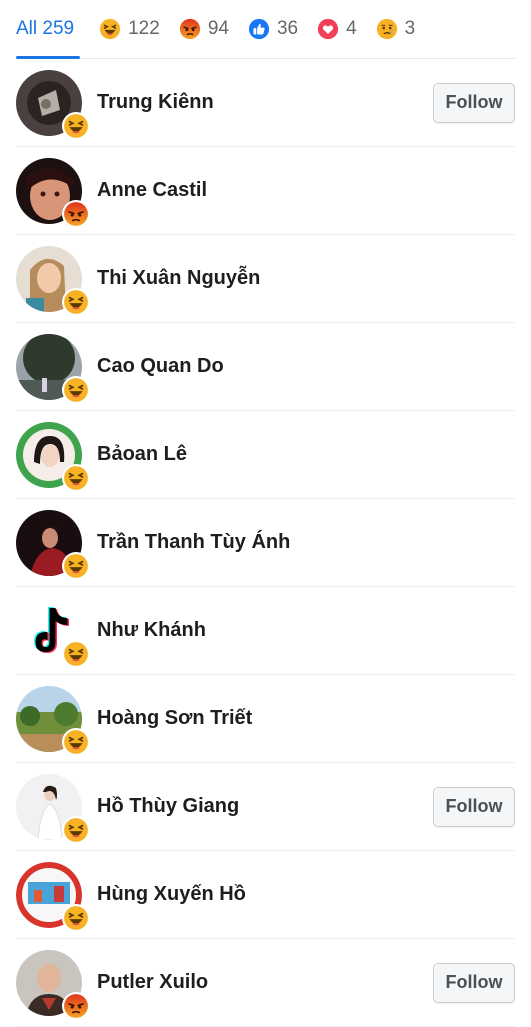 This screenshot has height=1027, width=531. Describe the element at coordinates (410, 28) in the screenshot. I see `tab-sad-count: 3` at that location.